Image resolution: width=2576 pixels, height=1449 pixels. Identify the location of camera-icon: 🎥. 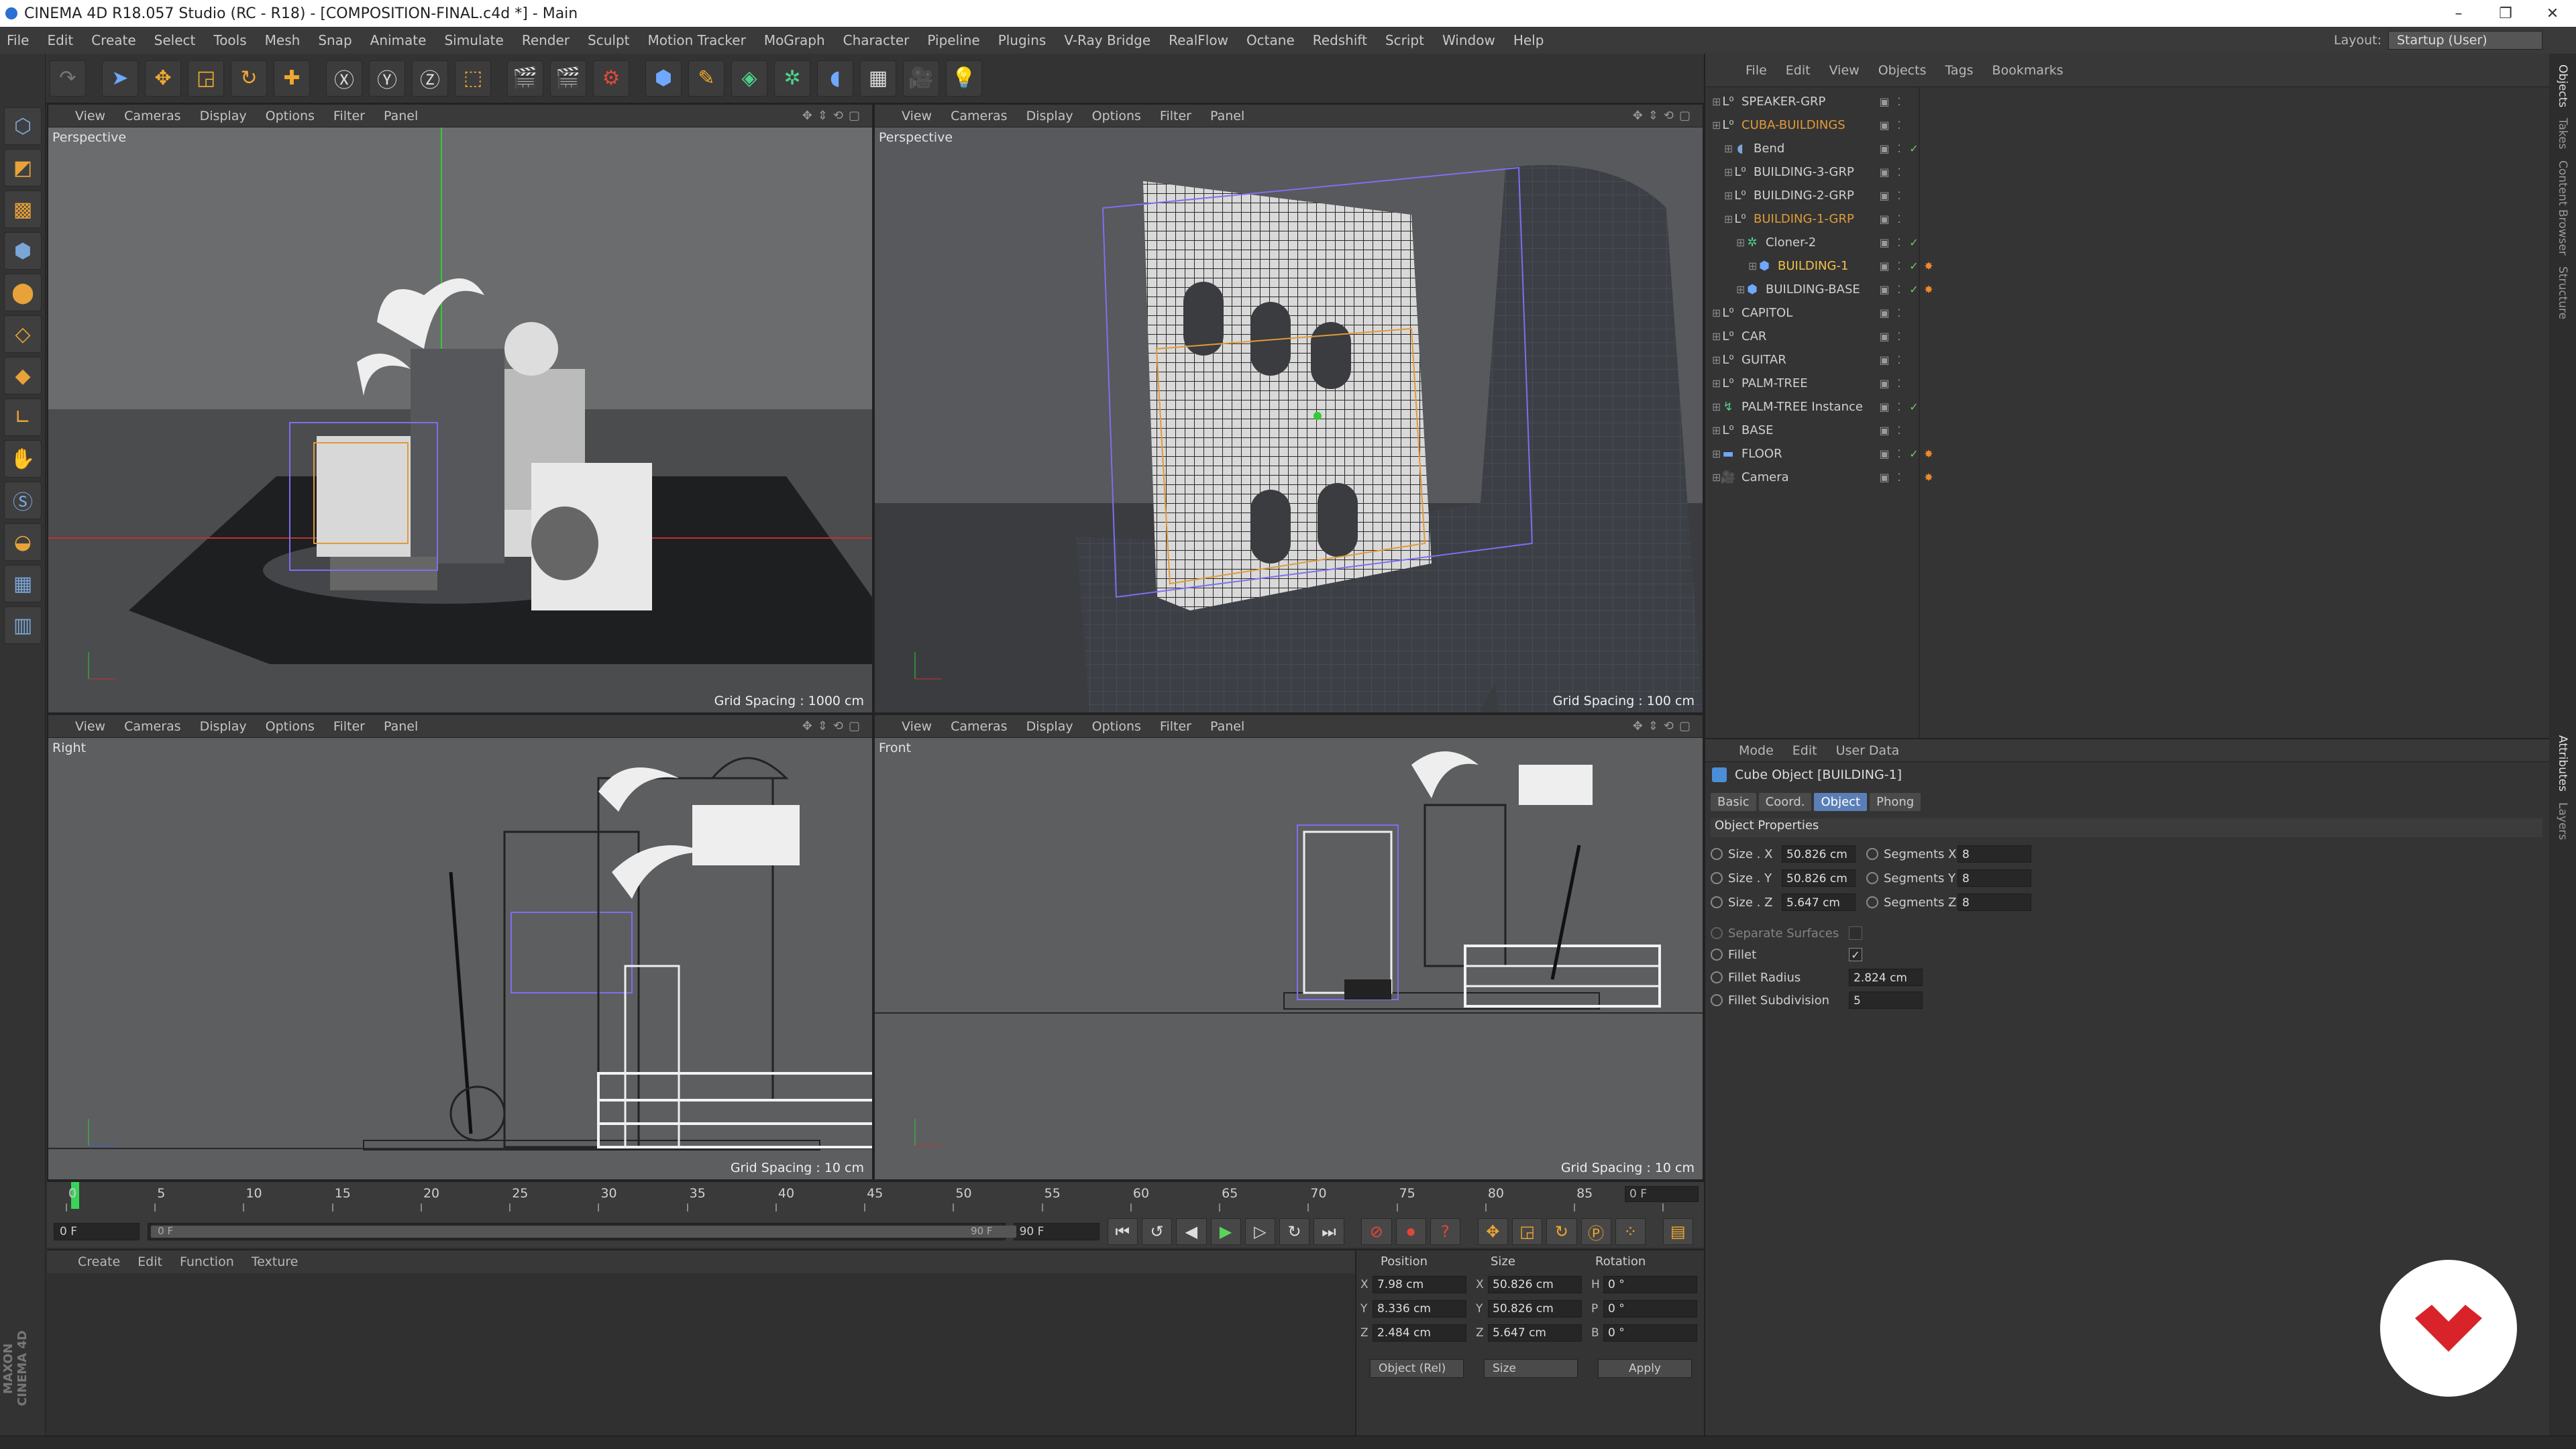
(921, 78).